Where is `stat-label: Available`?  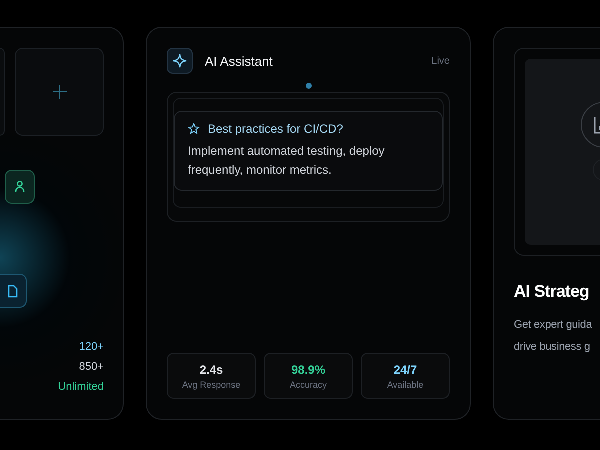 stat-label: Available is located at coordinates (405, 385).